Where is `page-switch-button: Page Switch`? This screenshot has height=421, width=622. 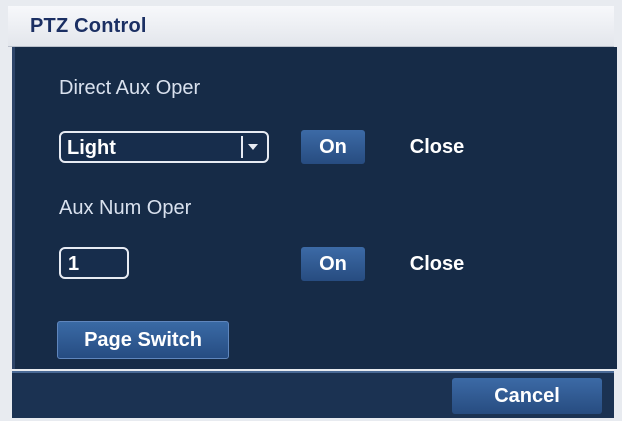
page-switch-button: Page Switch is located at coordinates (143, 340).